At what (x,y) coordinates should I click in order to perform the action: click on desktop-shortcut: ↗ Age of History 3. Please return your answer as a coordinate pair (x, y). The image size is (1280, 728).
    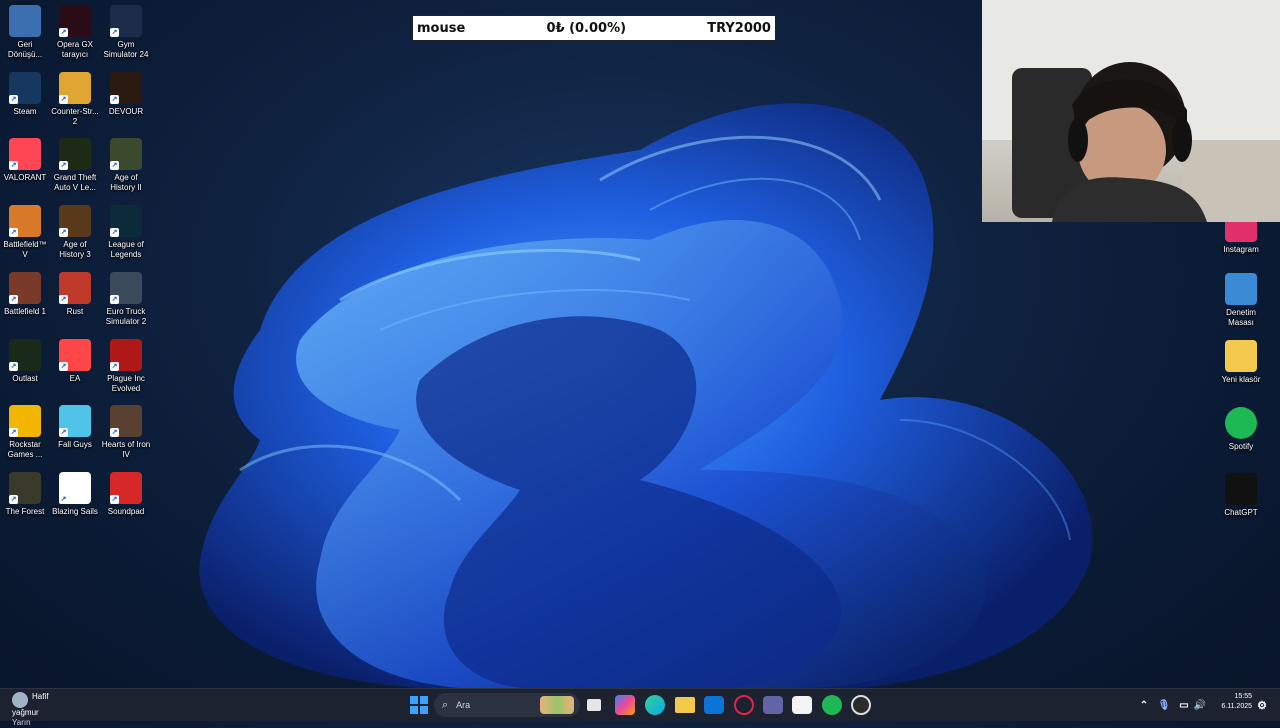
    Looking at the image, I should click on (75, 230).